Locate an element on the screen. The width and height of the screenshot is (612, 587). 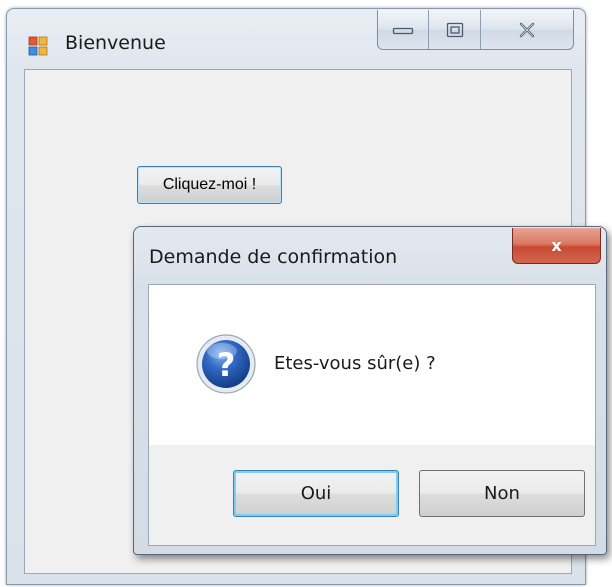
windows-form-icon is located at coordinates (38, 46).